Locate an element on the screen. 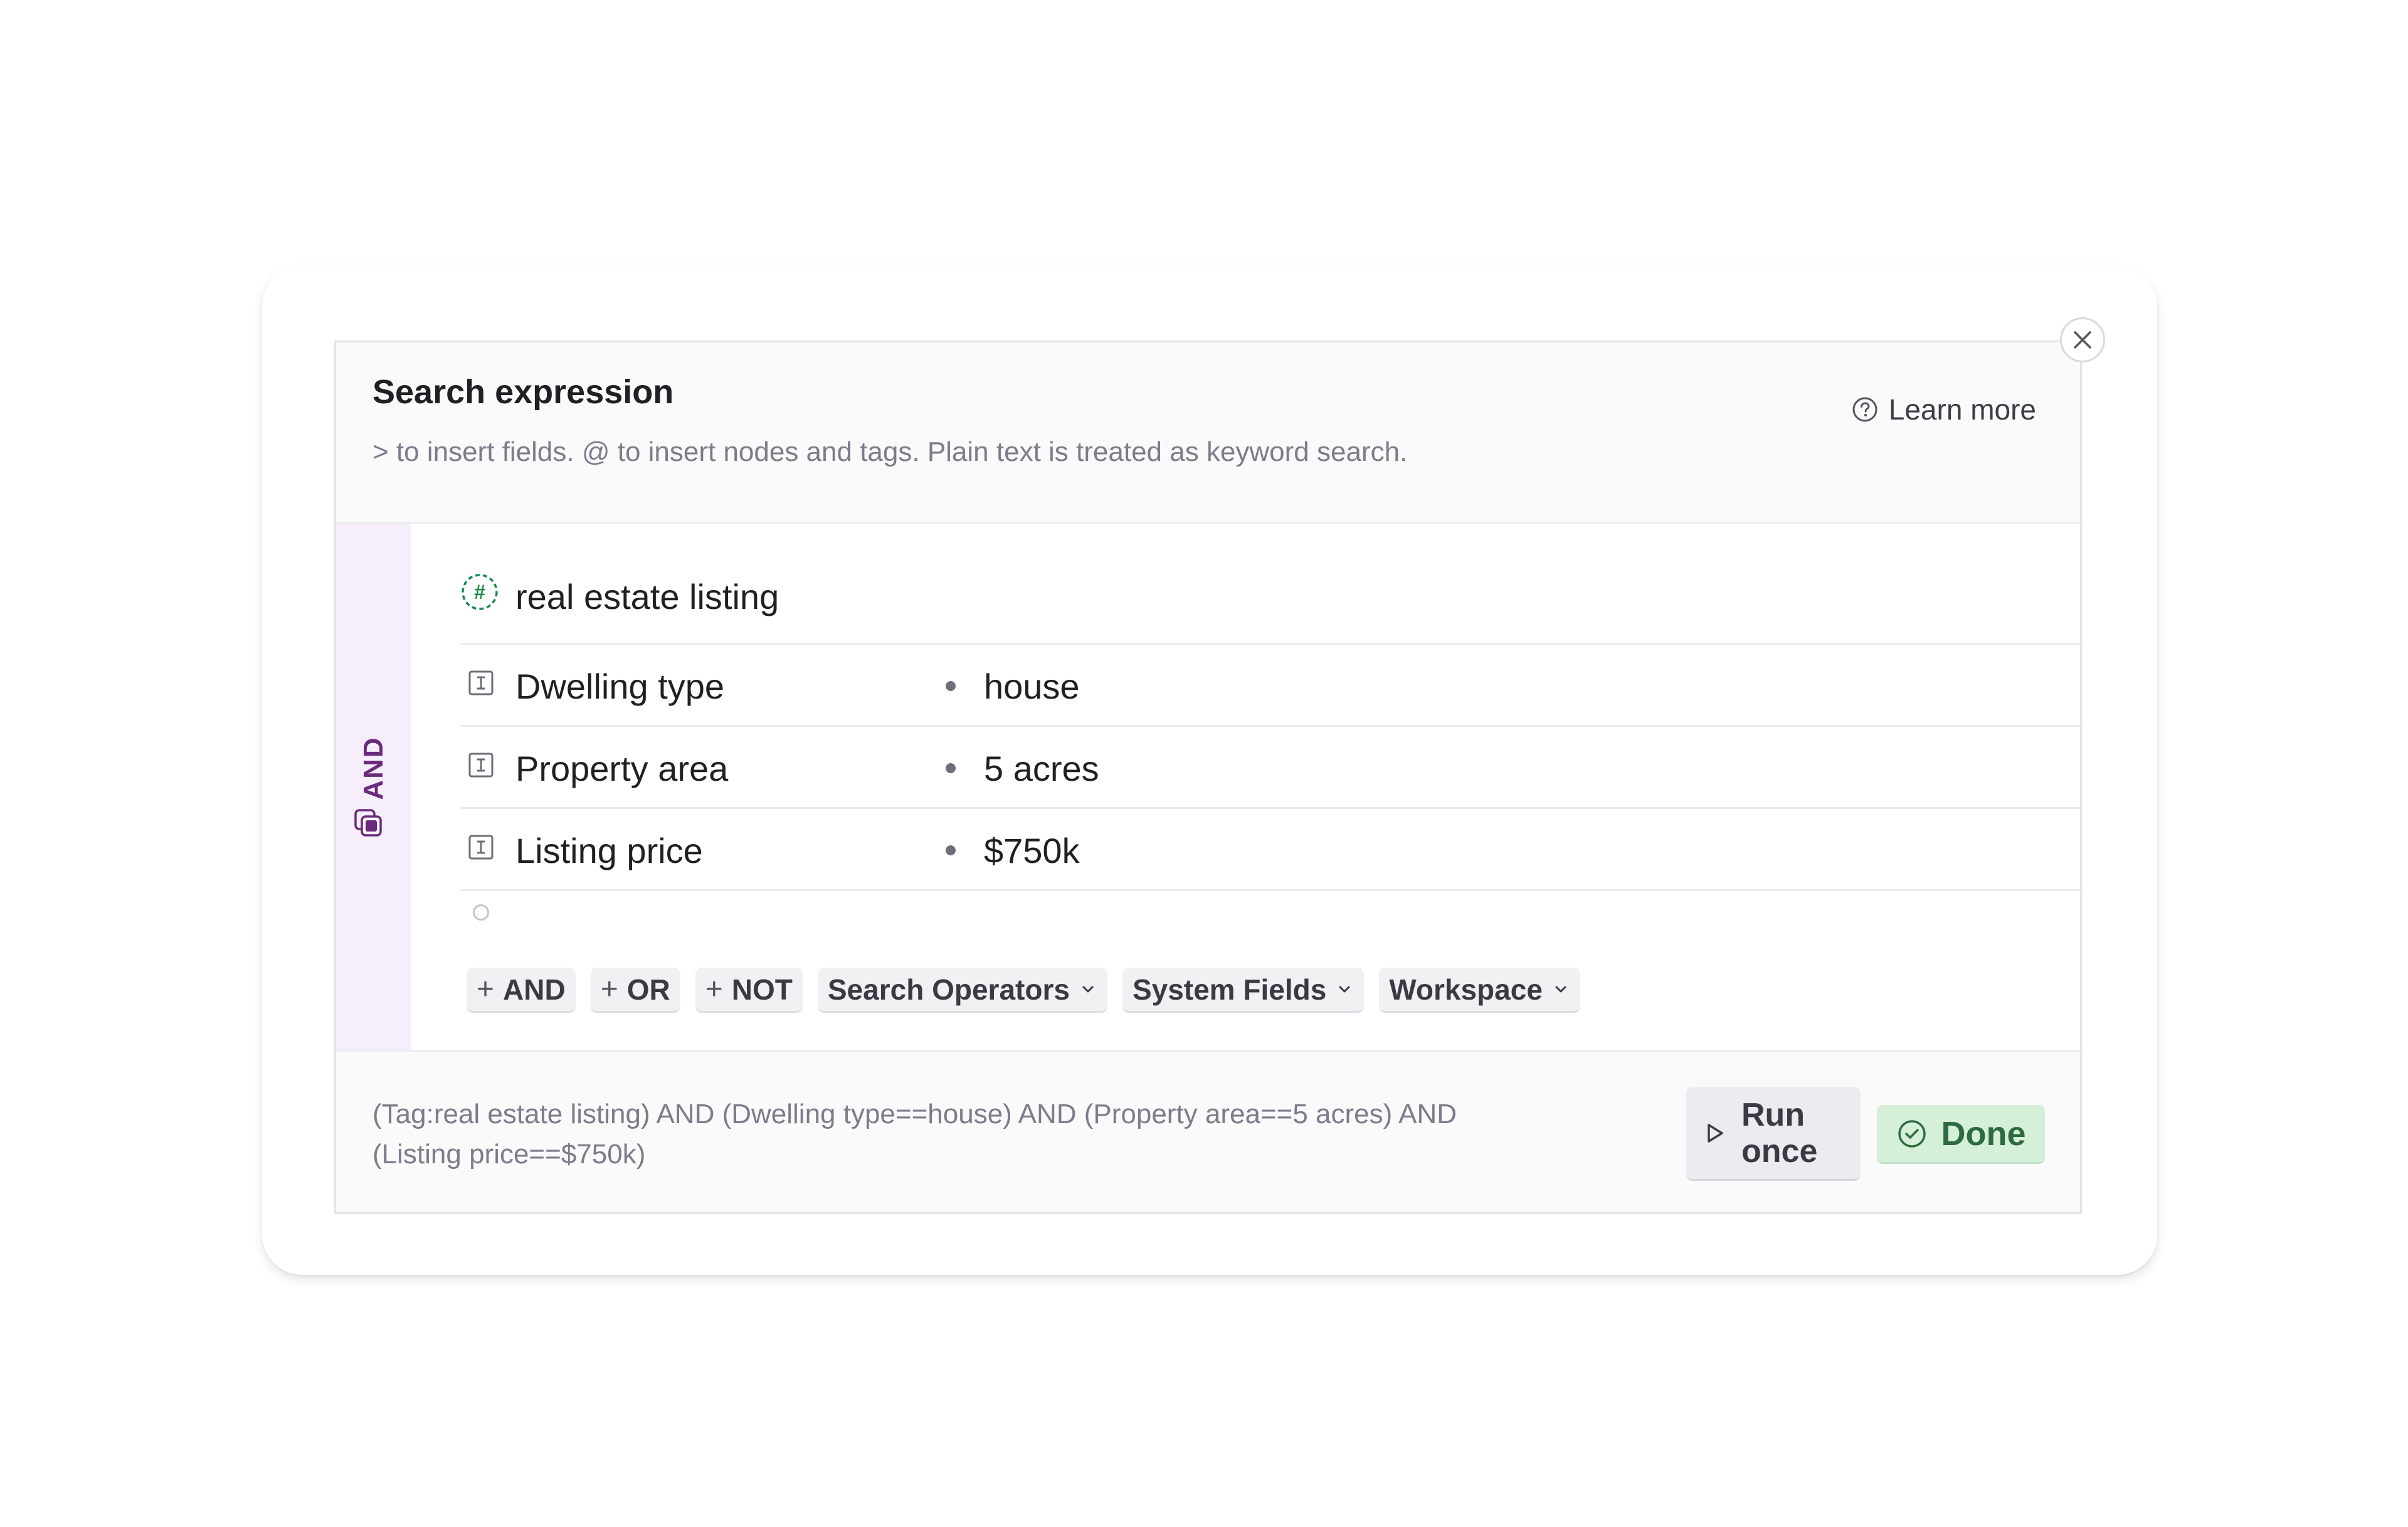  field-name: Property area is located at coordinates (622, 768).